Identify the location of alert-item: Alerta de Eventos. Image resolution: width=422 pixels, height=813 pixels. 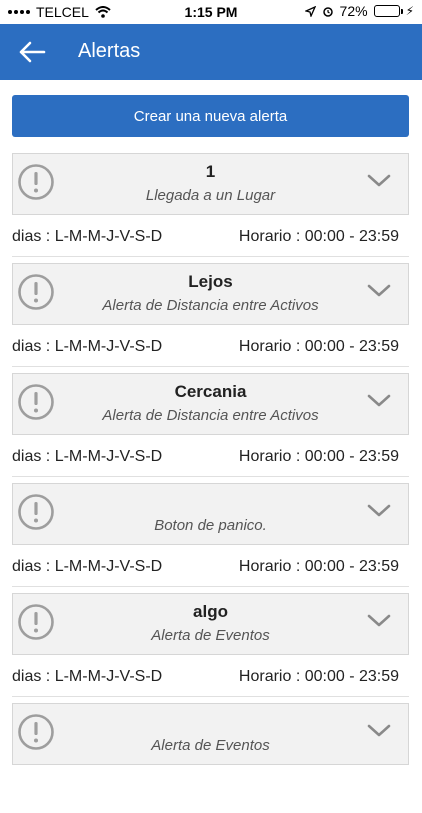
(211, 758).